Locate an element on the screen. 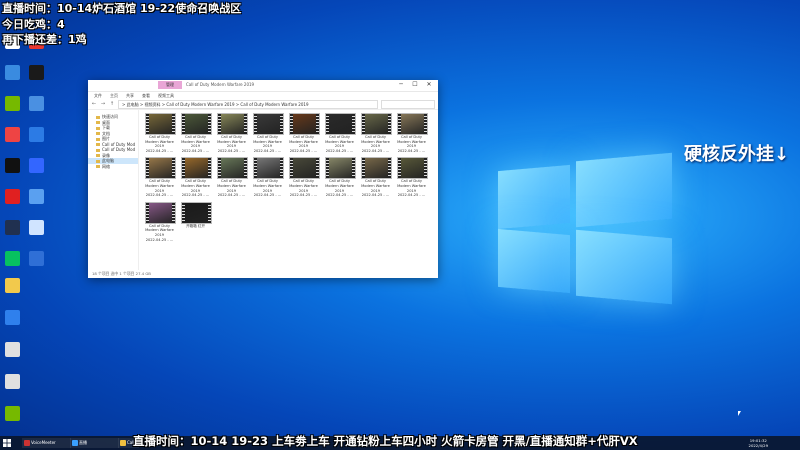 The height and width of the screenshot is (450, 800). mouse-cursor-icon is located at coordinates (739, 413).